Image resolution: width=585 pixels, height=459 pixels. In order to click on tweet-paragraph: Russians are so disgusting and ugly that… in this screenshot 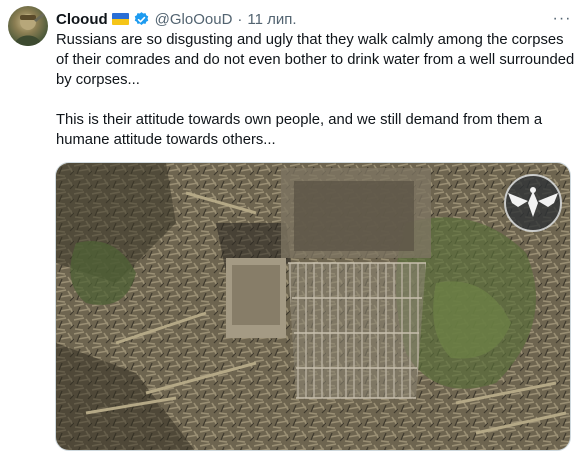, I will do `click(315, 60)`.